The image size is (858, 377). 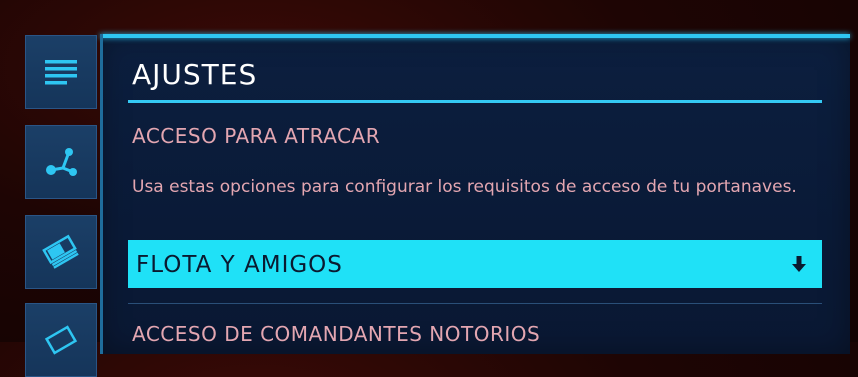 I want to click on list-icon, so click(x=61, y=72).